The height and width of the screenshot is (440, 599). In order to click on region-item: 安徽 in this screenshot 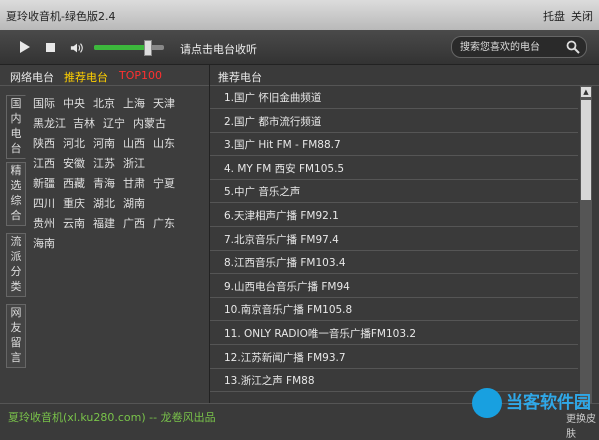, I will do `click(74, 163)`.